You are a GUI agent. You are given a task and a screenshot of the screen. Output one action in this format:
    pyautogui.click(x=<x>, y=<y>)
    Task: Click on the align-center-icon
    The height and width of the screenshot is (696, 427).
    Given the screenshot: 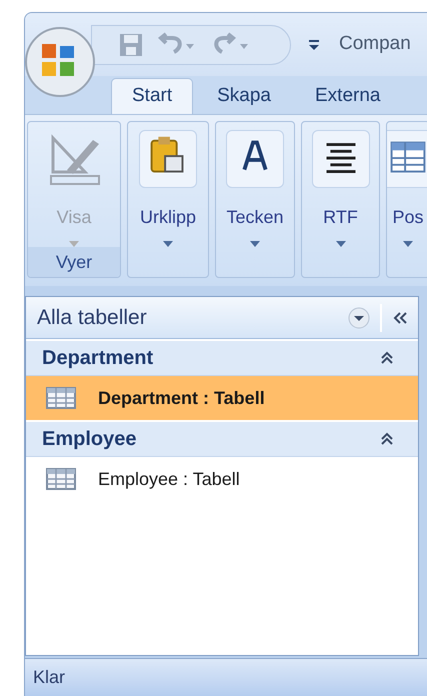 What is the action you would take?
    pyautogui.click(x=341, y=159)
    